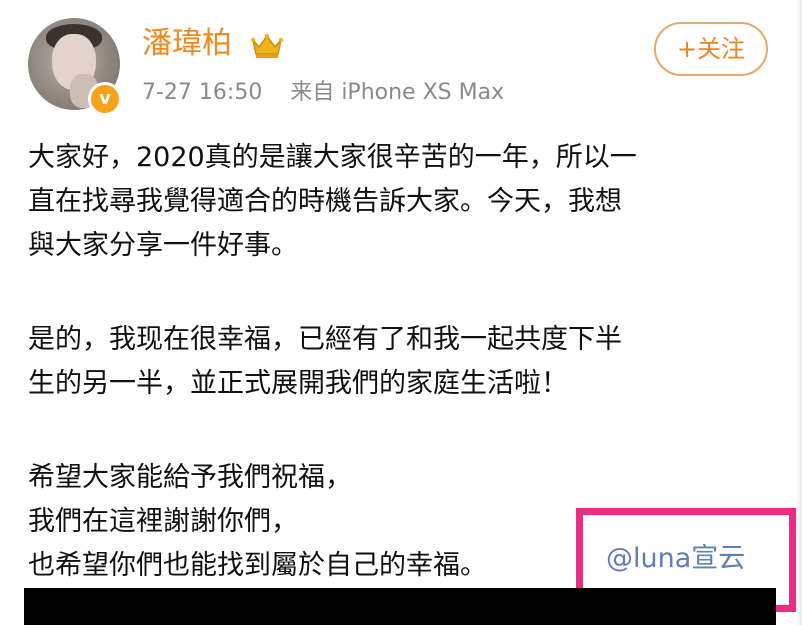 This screenshot has width=802, height=625. Describe the element at coordinates (163, 245) in the screenshot. I see `post-line: 與大家分享一件好事。` at that location.